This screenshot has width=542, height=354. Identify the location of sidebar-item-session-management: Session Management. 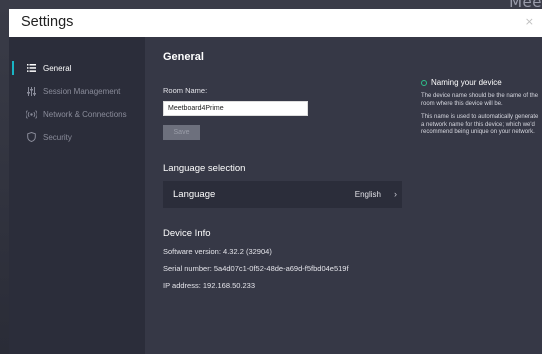
(77, 91).